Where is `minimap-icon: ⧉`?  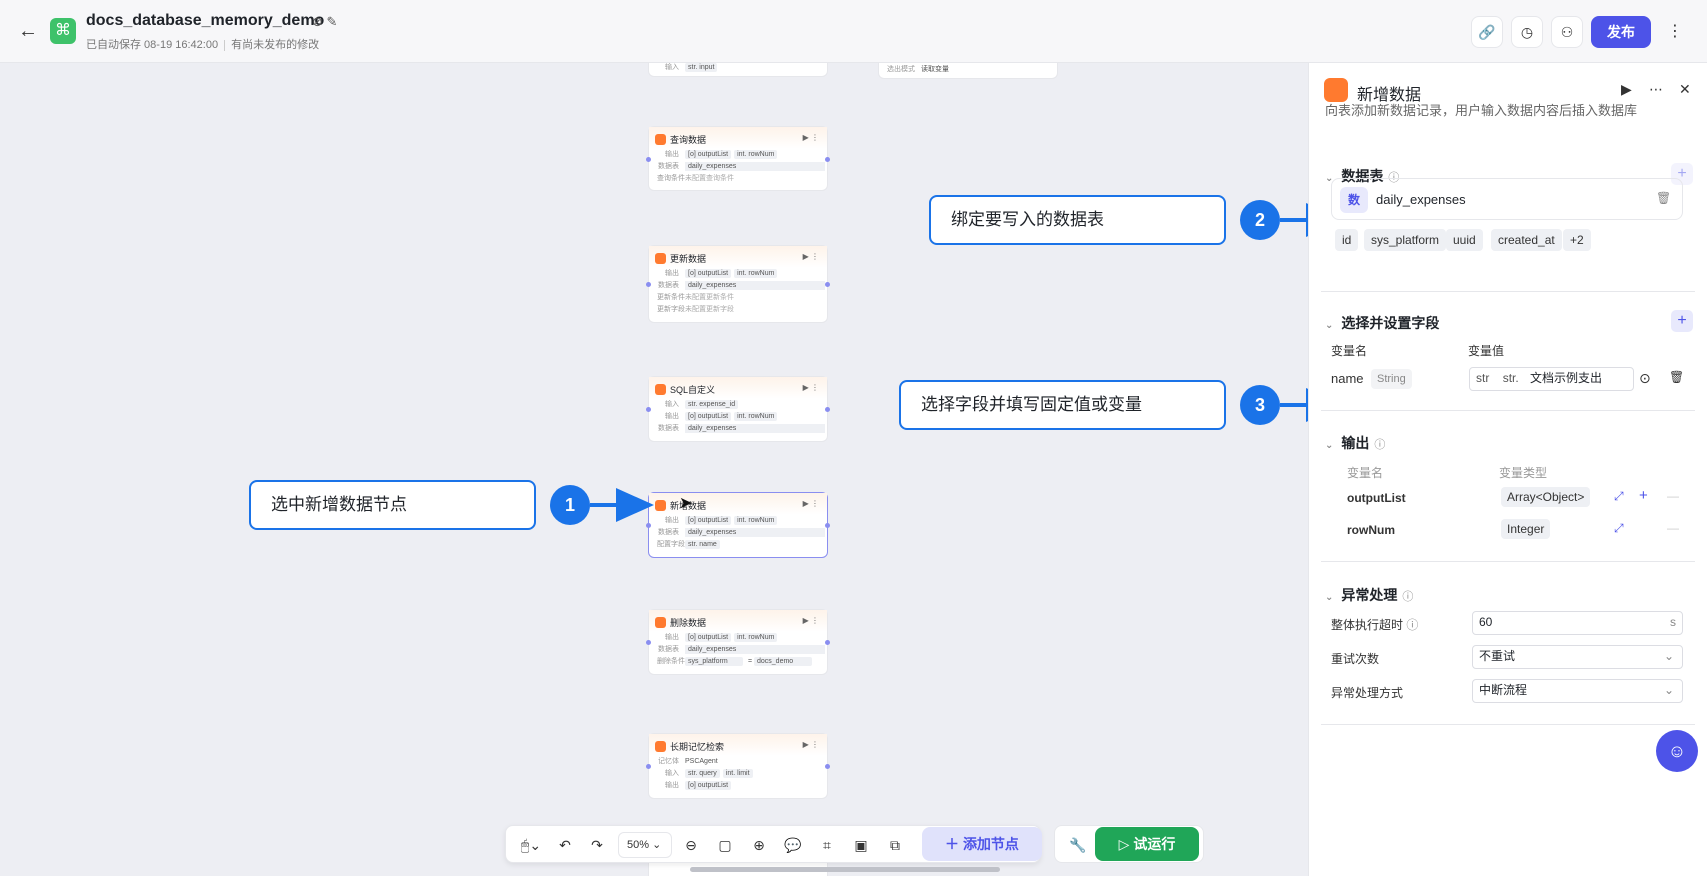
minimap-icon: ⧉ is located at coordinates (895, 845).